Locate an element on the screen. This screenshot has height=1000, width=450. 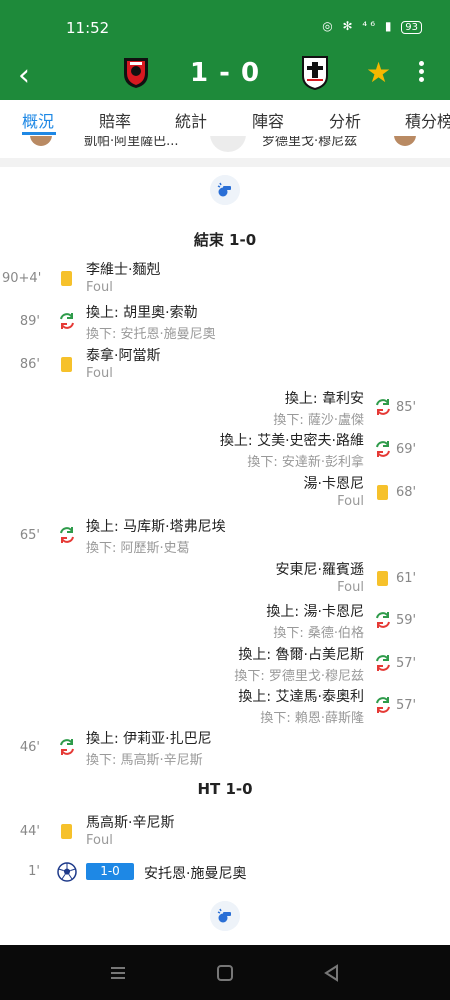
battery-icon: 93 is located at coordinates (411, 27).